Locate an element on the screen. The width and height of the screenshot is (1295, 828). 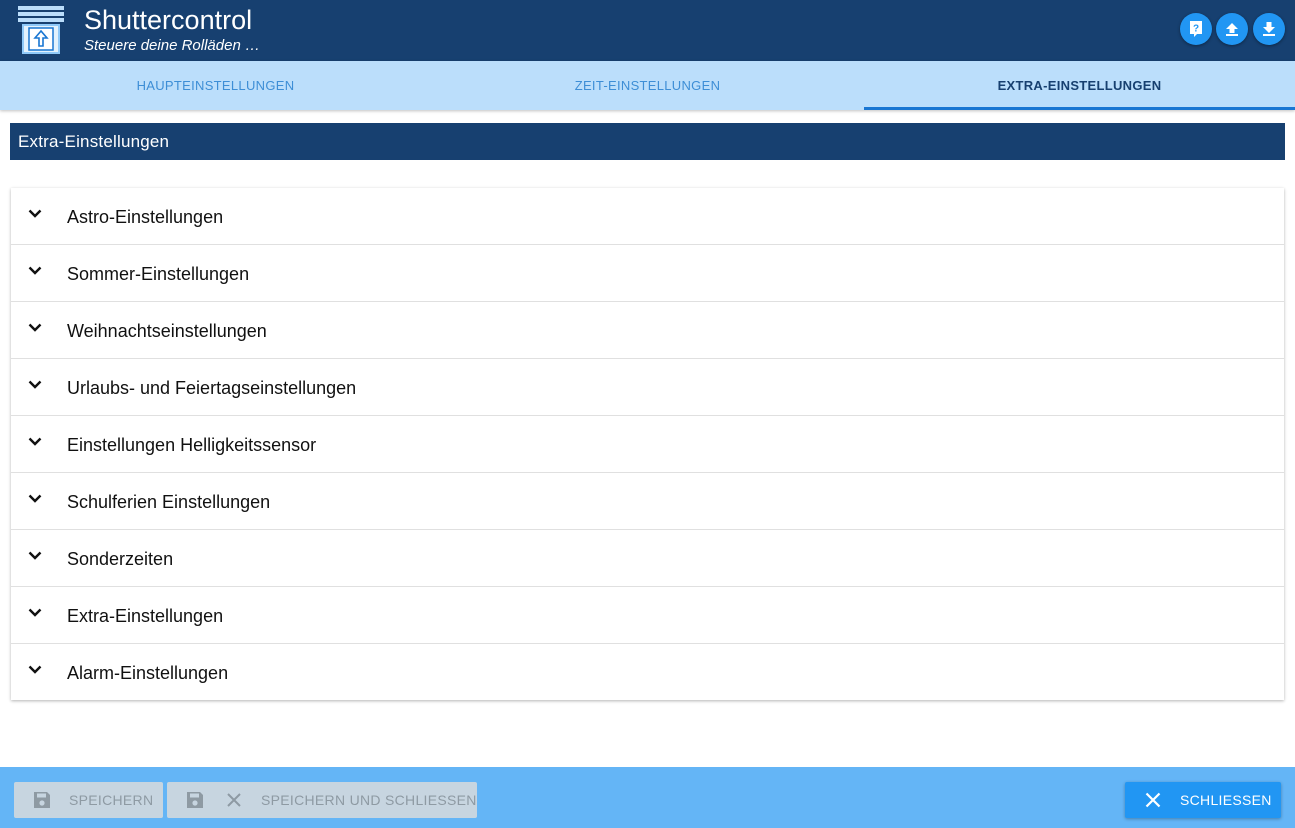
download-button is located at coordinates (1269, 29).